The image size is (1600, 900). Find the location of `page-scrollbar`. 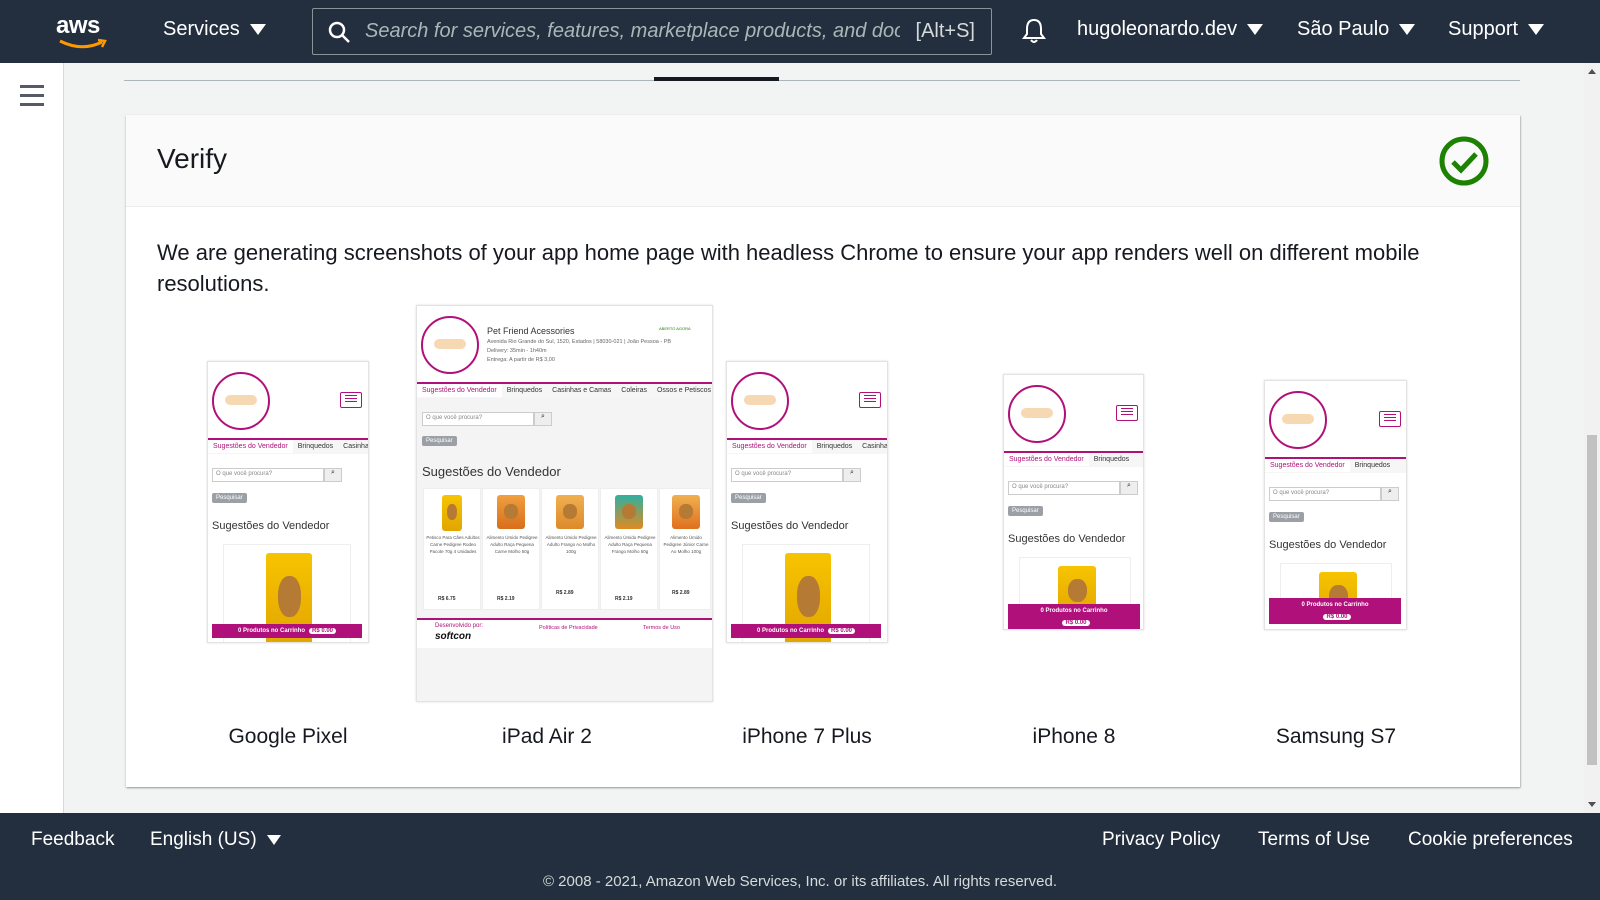

page-scrollbar is located at coordinates (1592, 438).